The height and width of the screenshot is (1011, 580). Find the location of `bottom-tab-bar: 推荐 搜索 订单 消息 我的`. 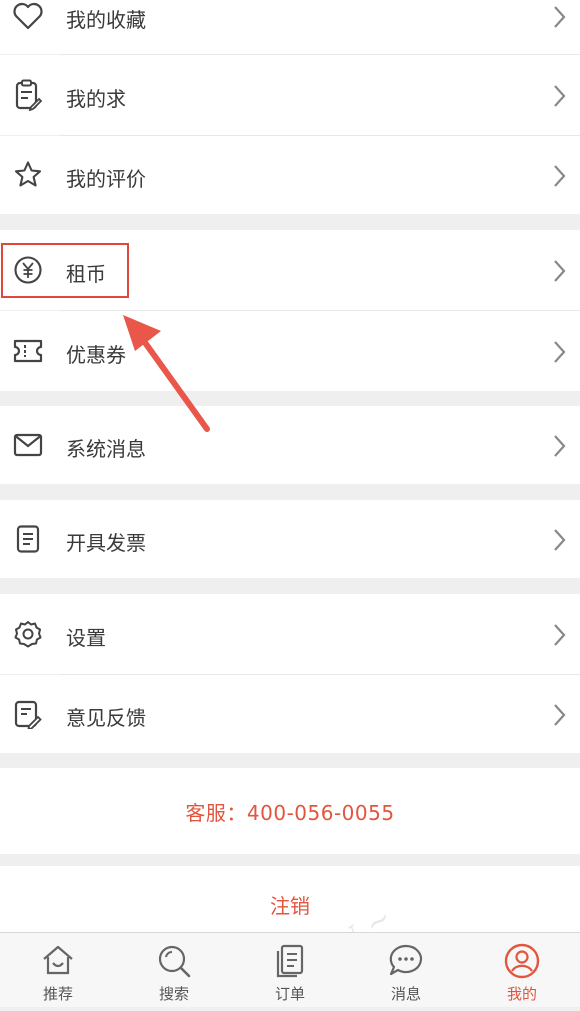

bottom-tab-bar: 推荐 搜索 订单 消息 我的 is located at coordinates (290, 969).